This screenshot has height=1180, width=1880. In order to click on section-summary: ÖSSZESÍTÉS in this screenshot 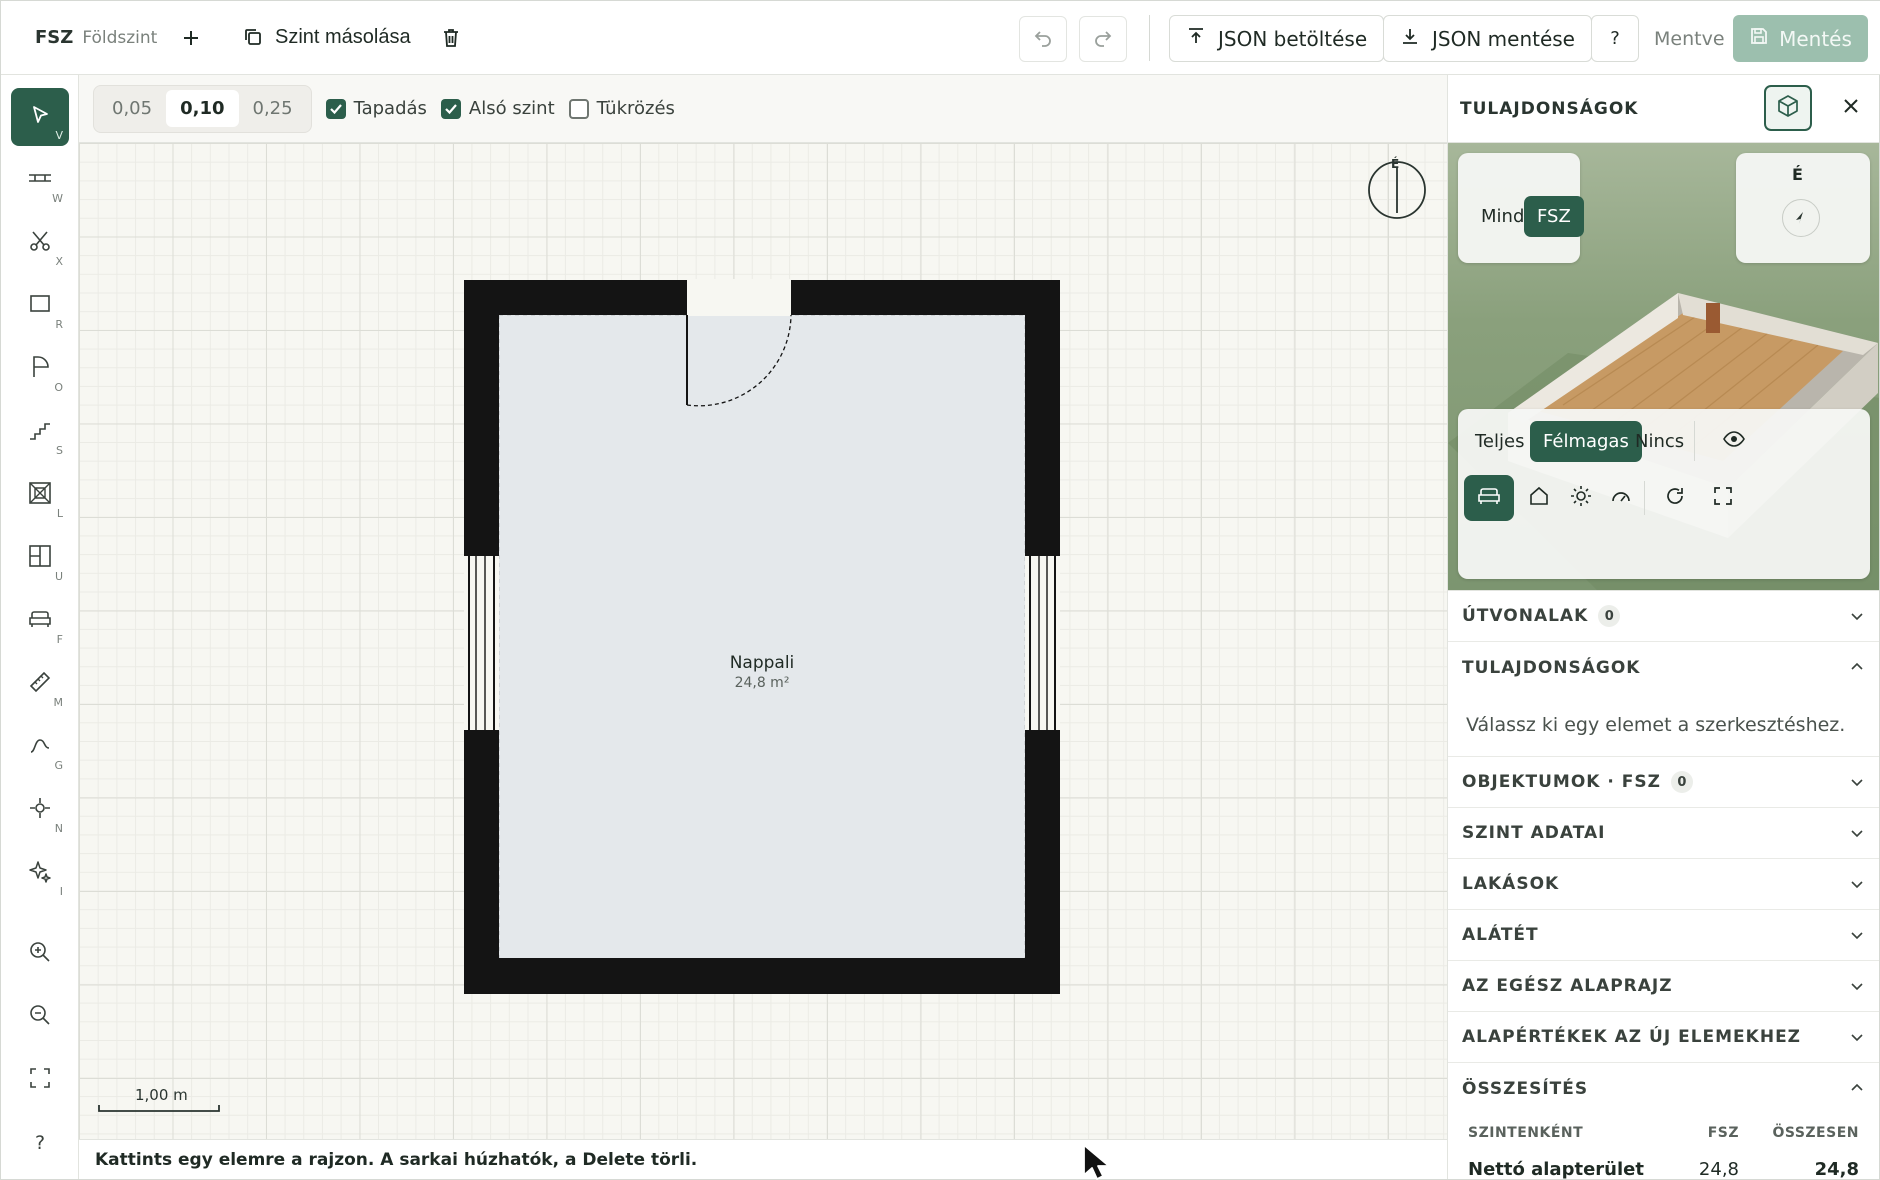, I will do `click(1663, 1088)`.